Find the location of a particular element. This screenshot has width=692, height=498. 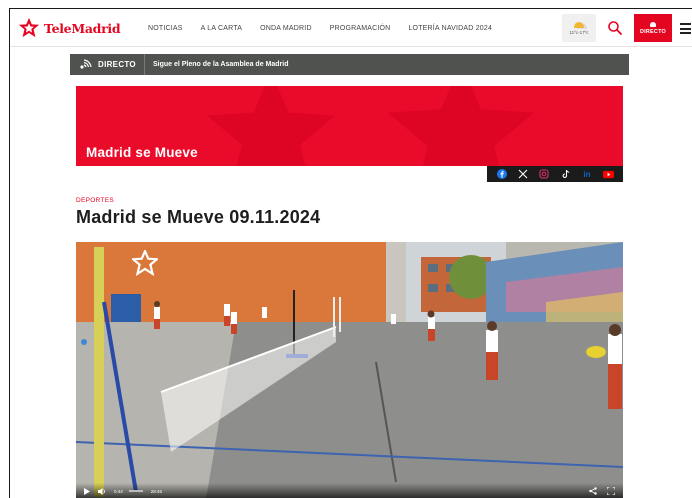

directo-button: DIRECTO is located at coordinates (653, 28).